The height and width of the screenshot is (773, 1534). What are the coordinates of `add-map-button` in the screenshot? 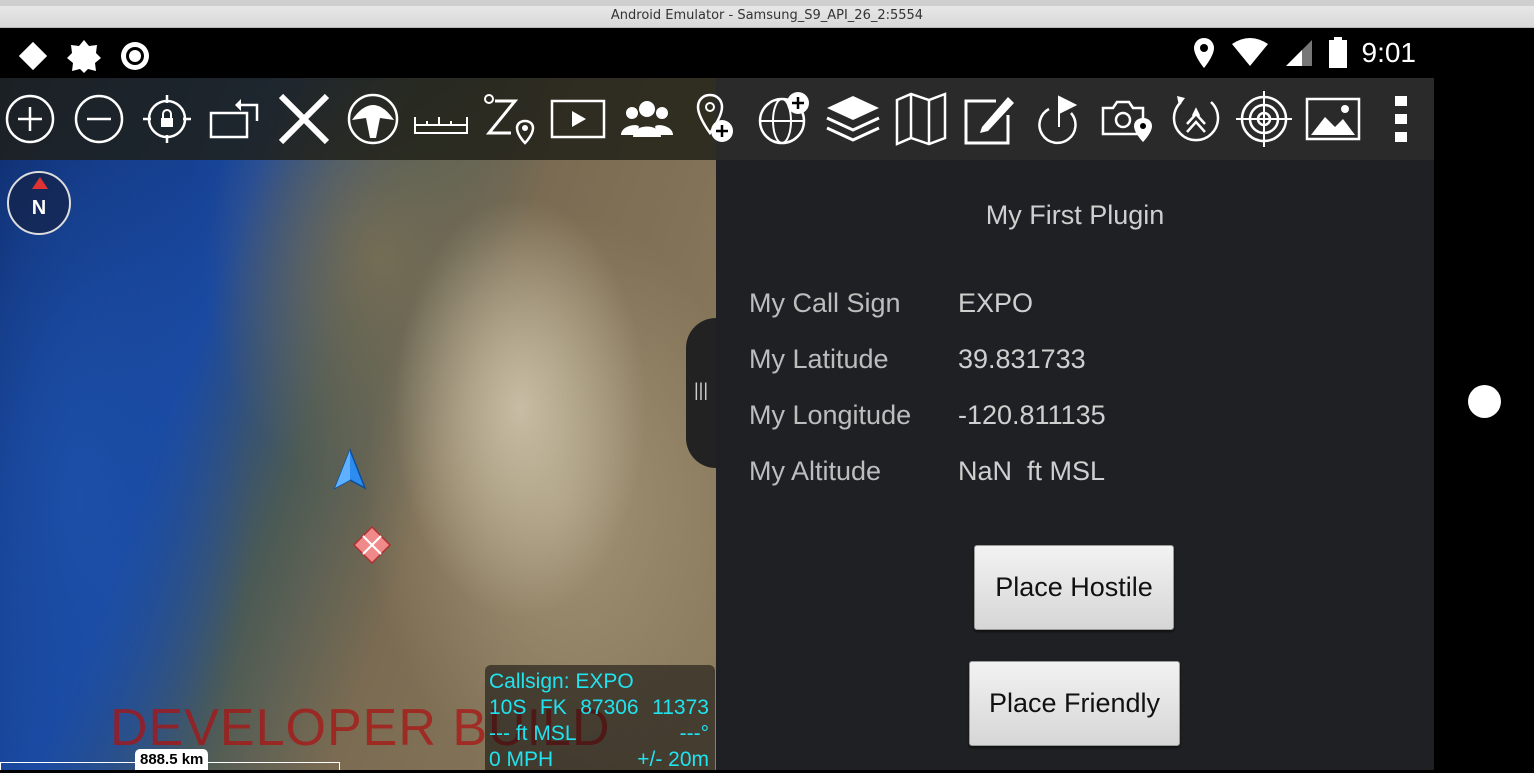 It's located at (784, 119).